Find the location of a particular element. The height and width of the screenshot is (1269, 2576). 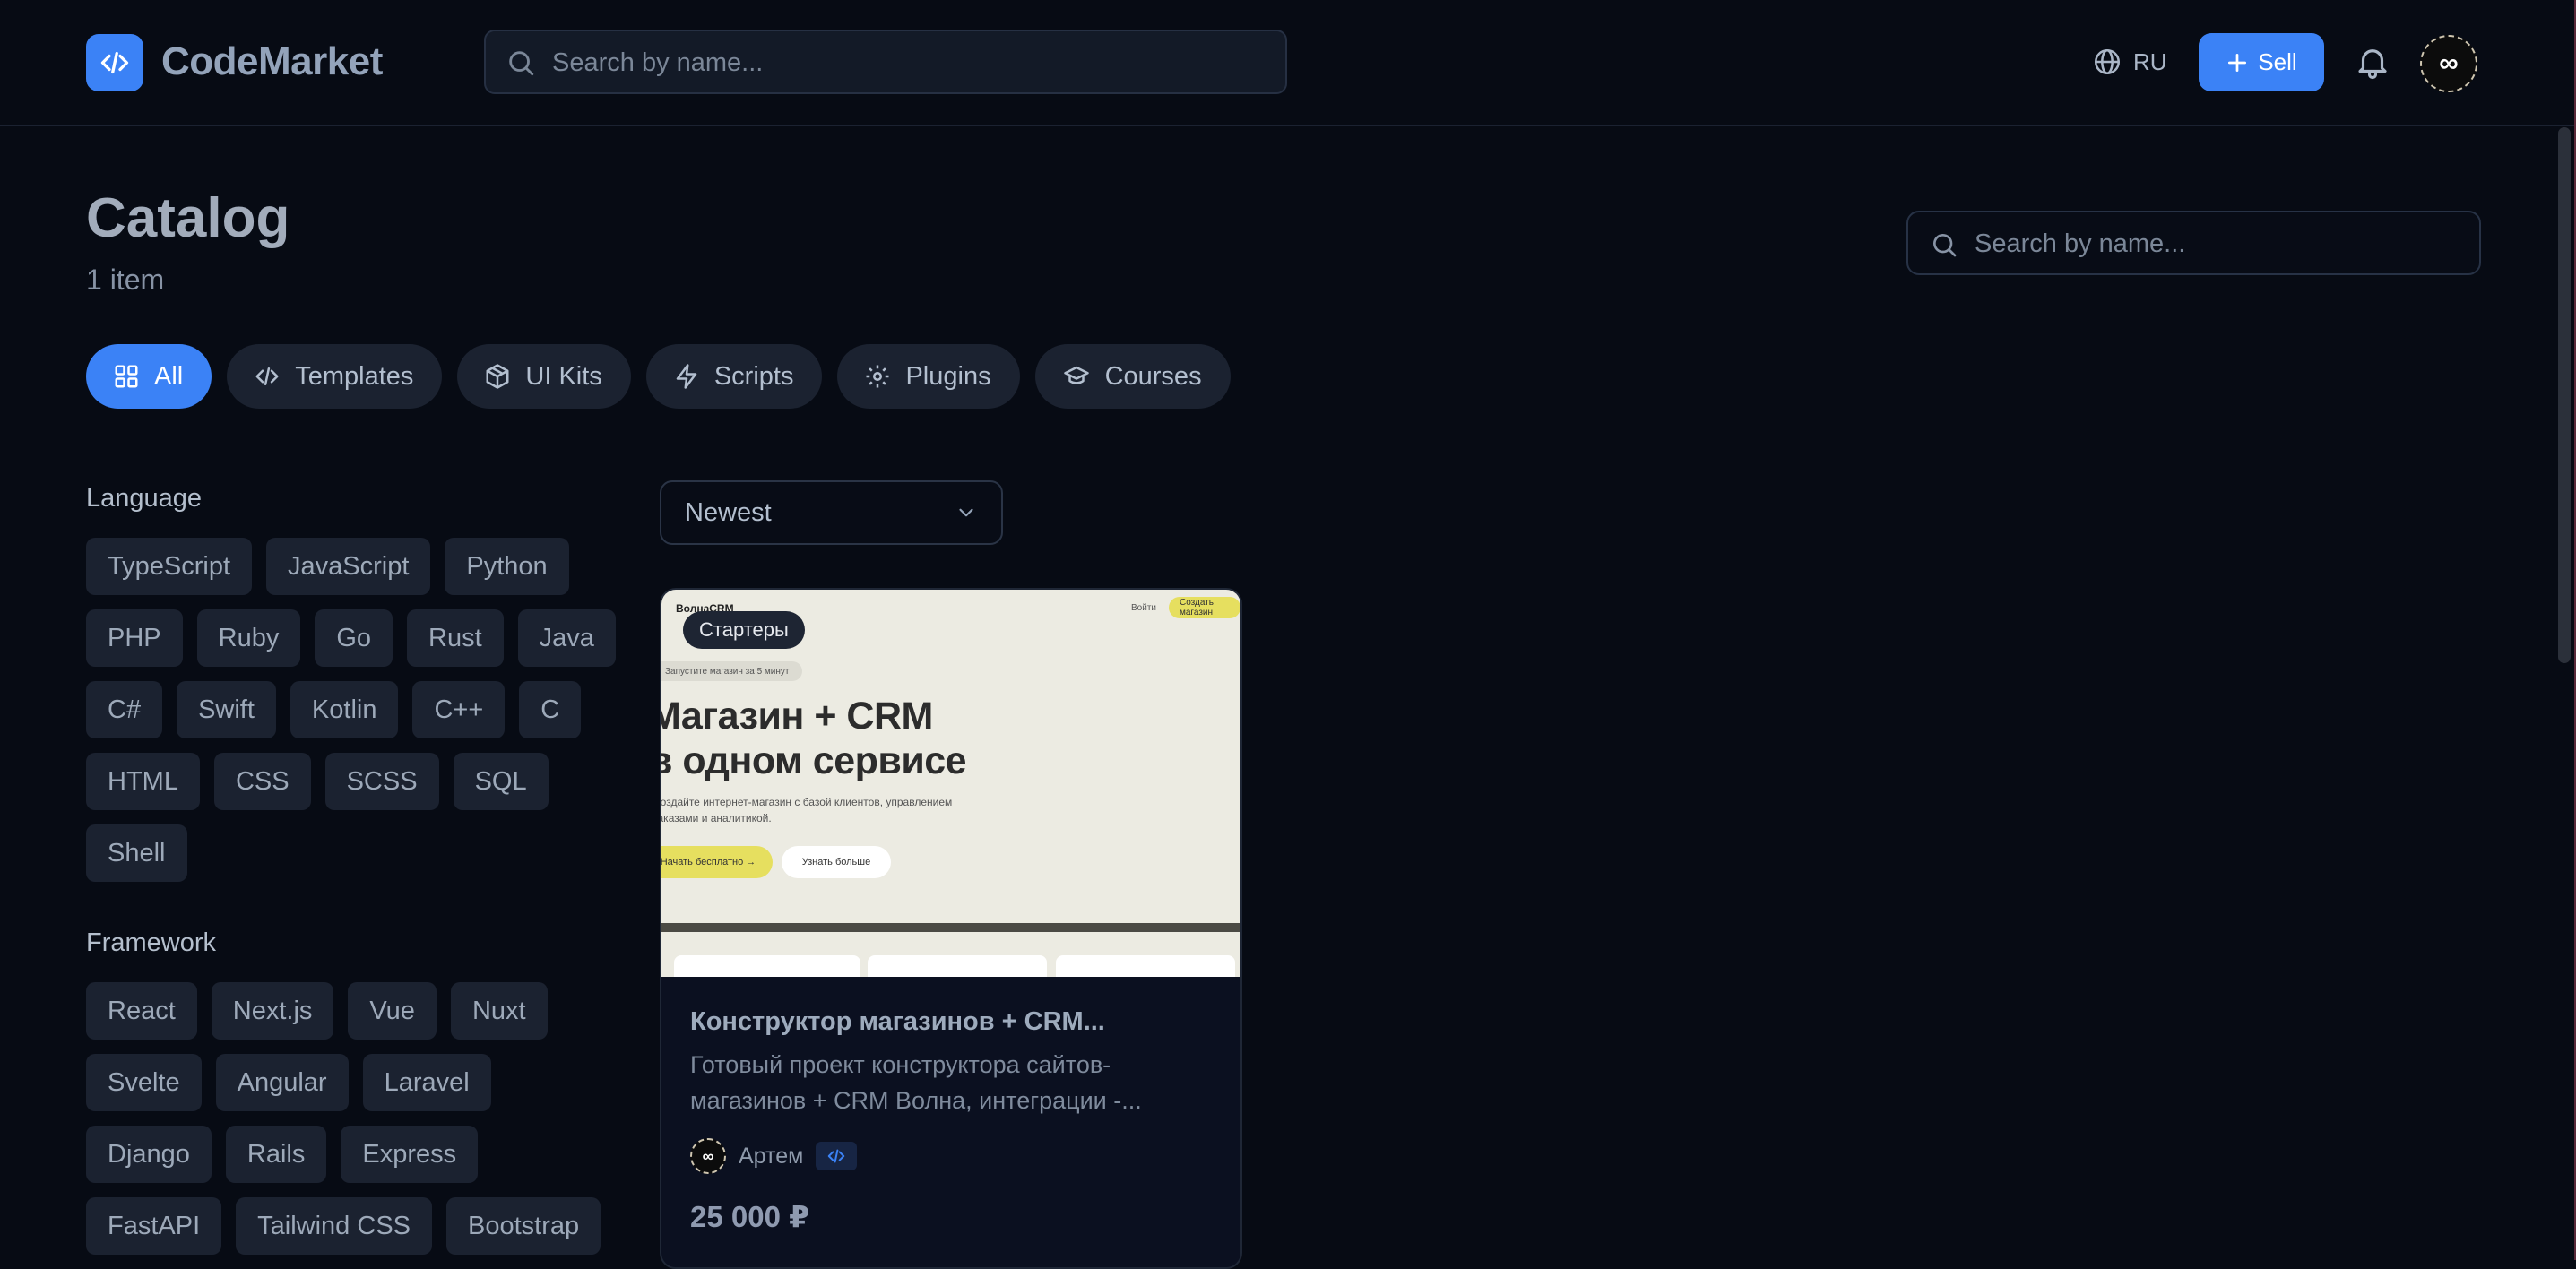

catalog-search is located at coordinates (2193, 243).